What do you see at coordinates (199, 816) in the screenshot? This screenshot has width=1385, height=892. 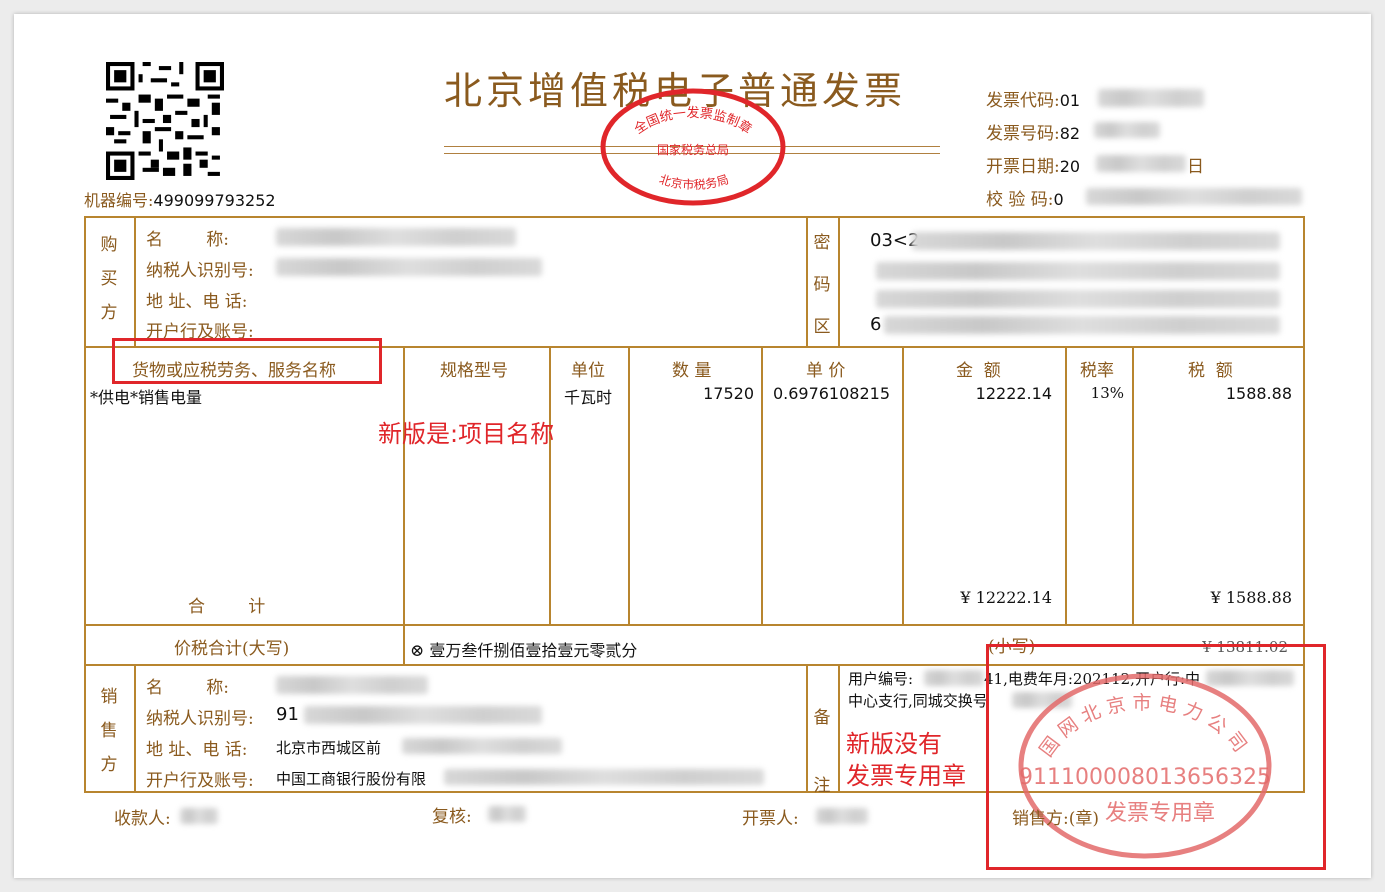 I see `redacted-payee` at bounding box center [199, 816].